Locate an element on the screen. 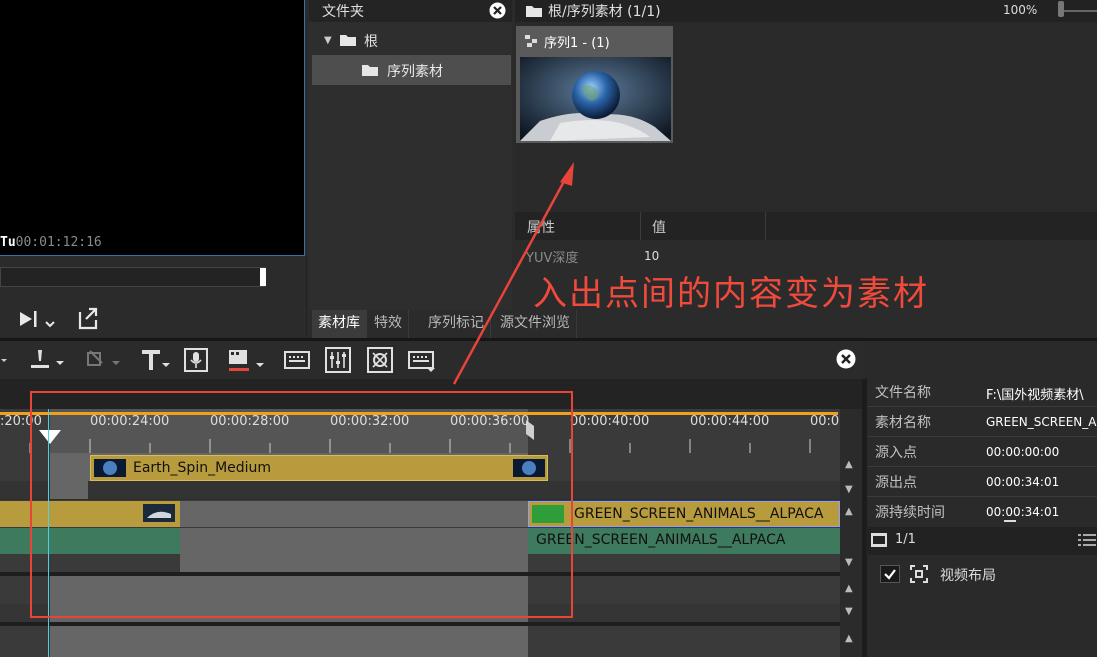 The height and width of the screenshot is (657, 1097). properties-header: 属性 值 is located at coordinates (806, 226).